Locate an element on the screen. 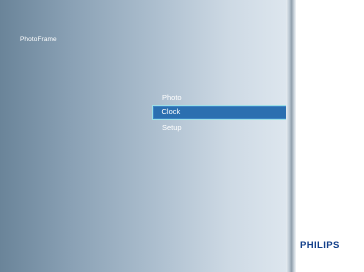 This screenshot has height=272, width=364. menu-item-photo: Photo is located at coordinates (222, 97).